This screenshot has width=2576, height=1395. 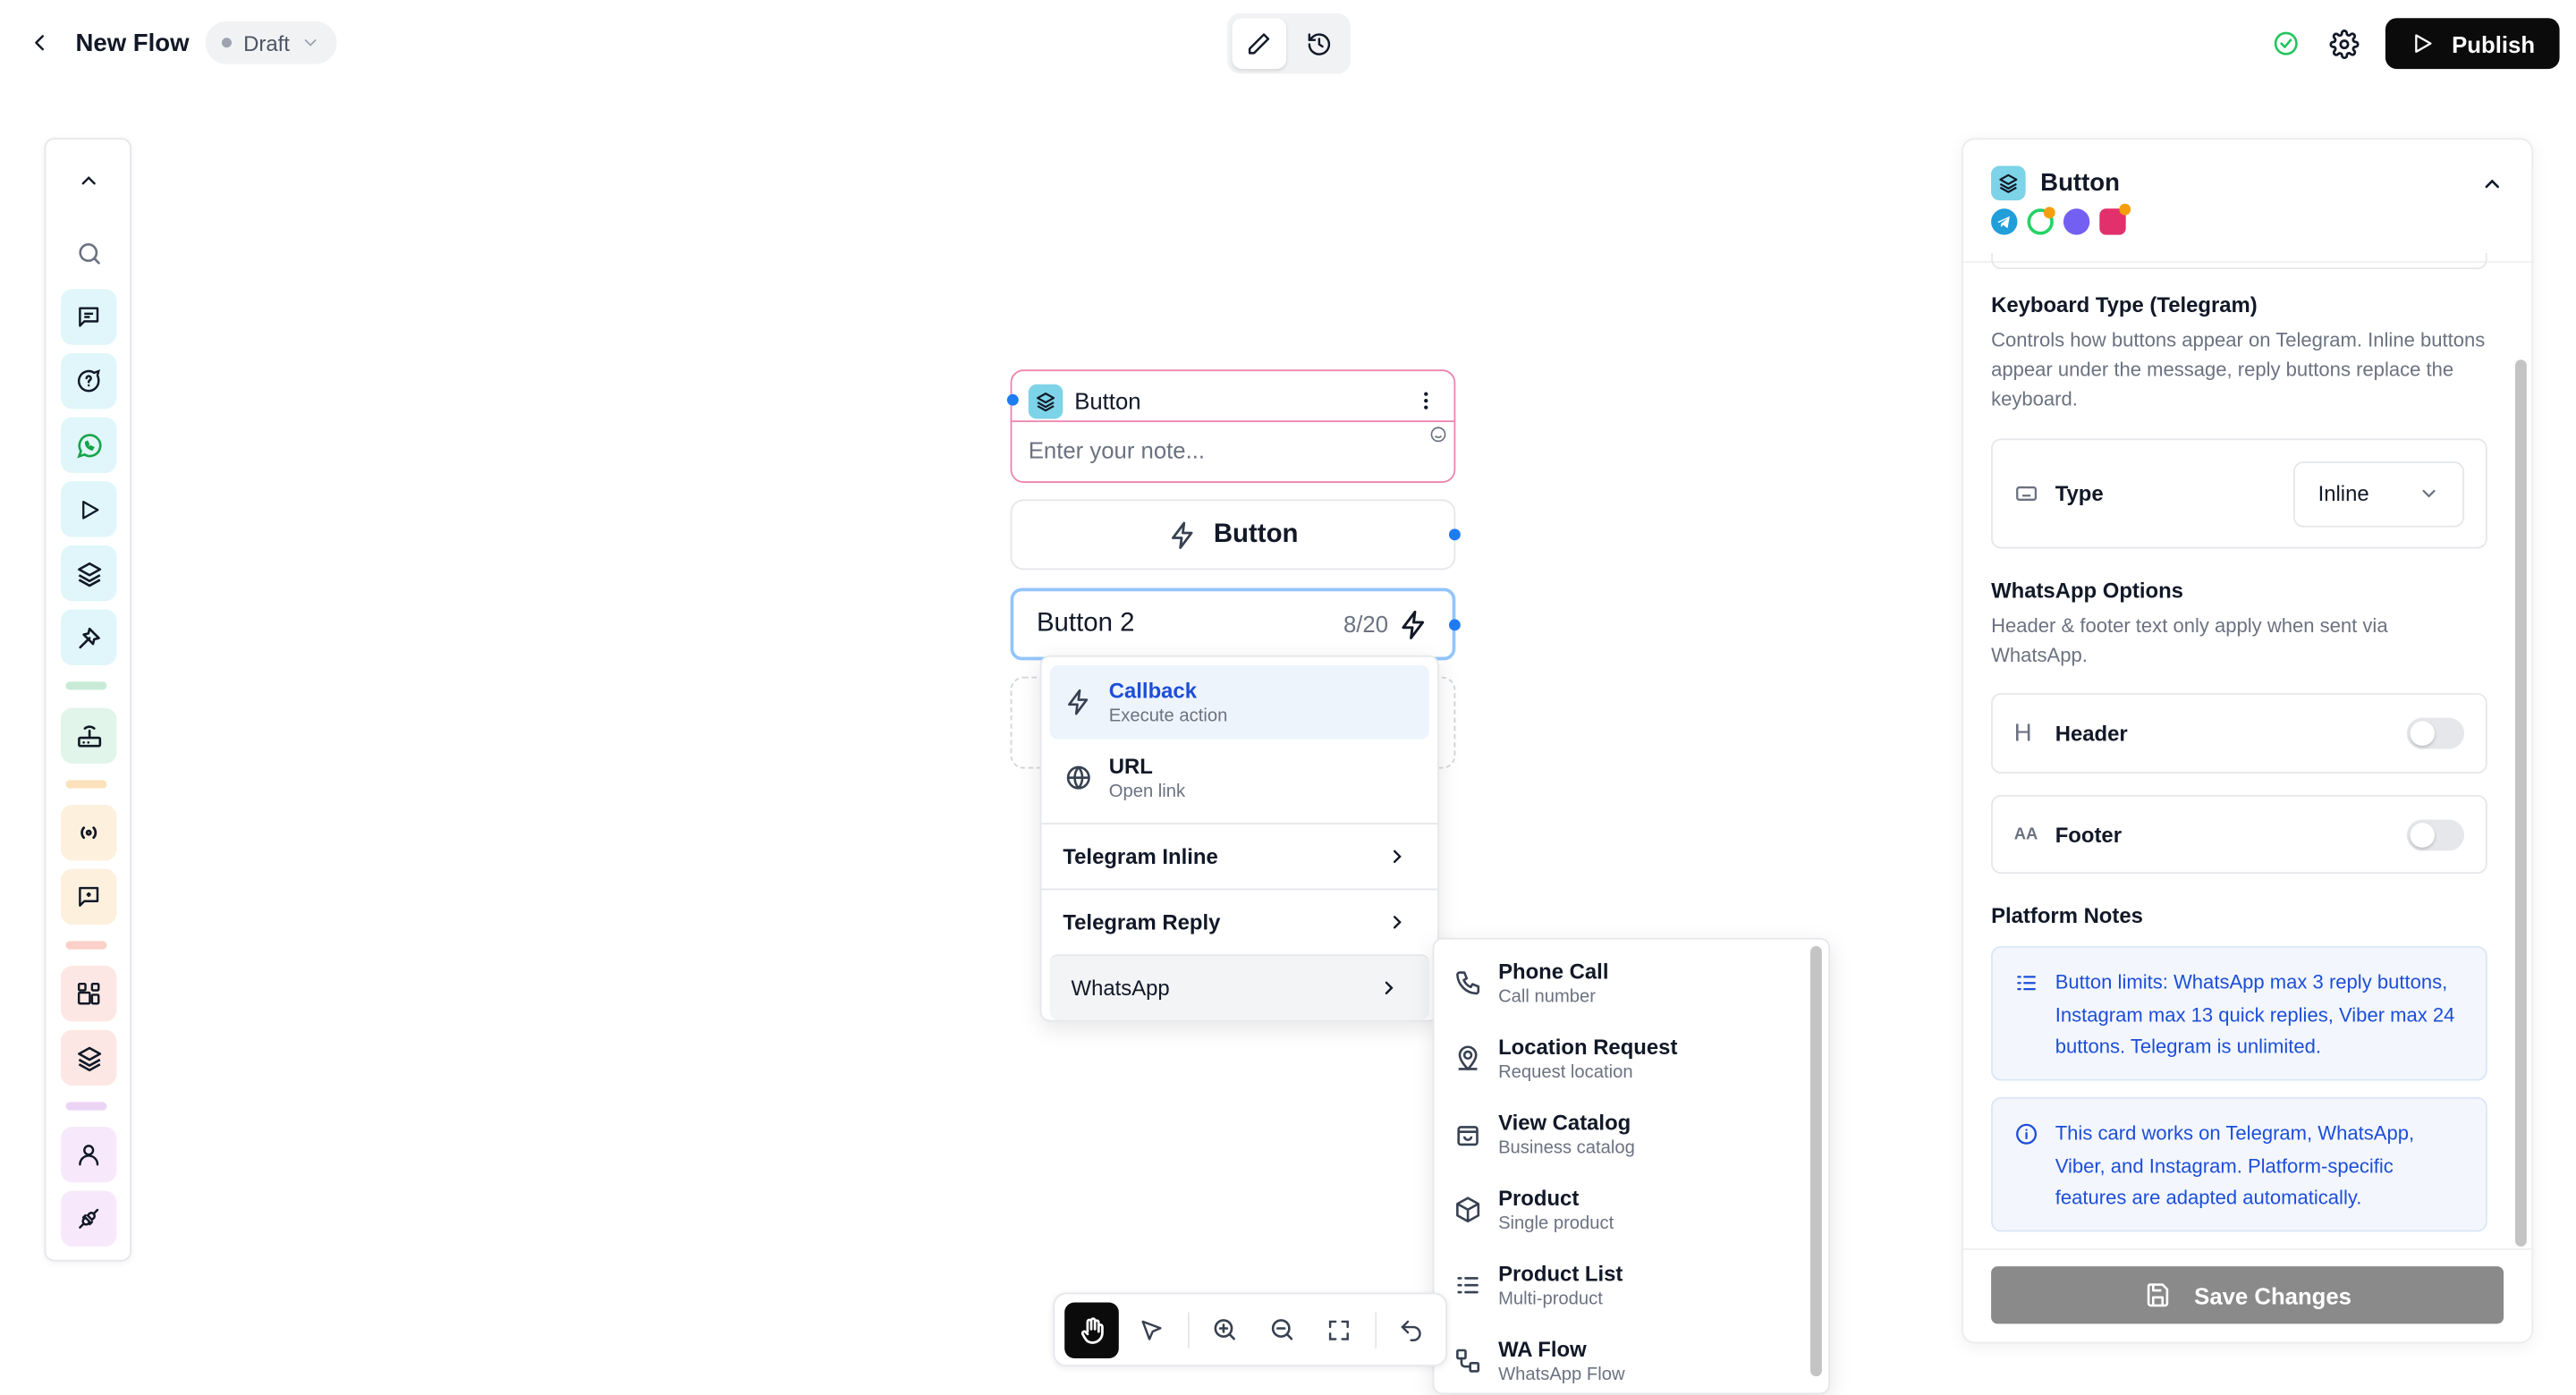 I want to click on palette-router, so click(x=88, y=736).